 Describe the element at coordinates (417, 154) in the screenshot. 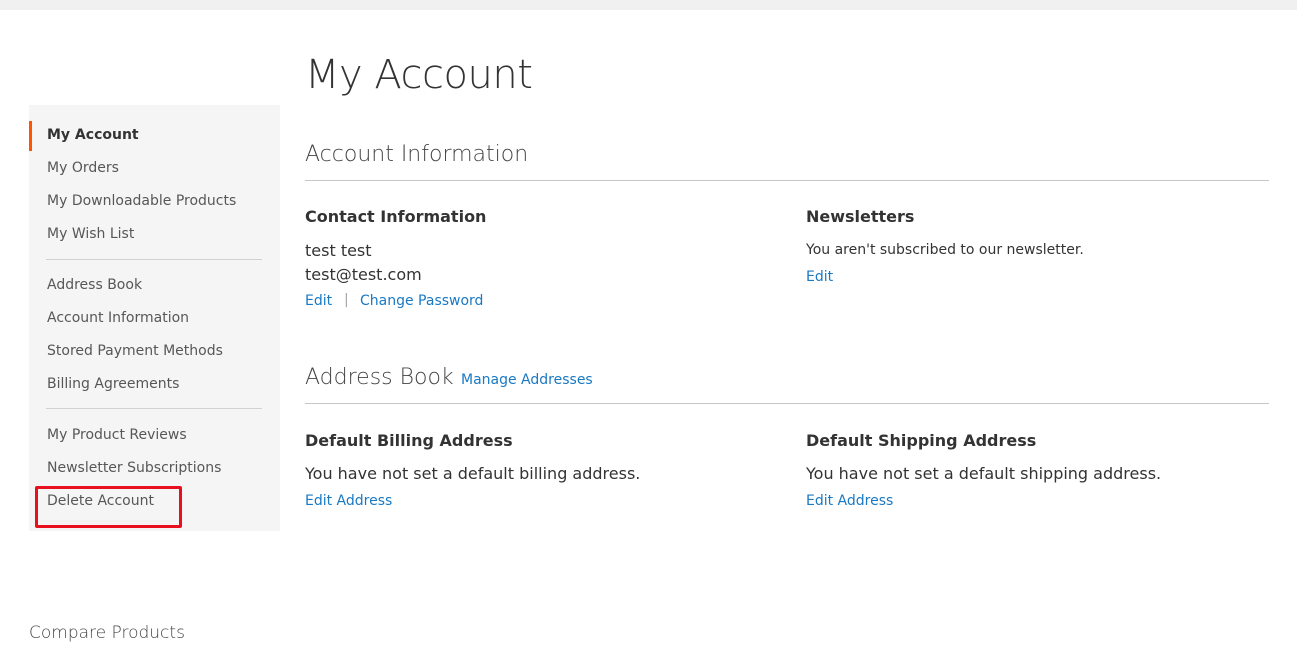

I see `account-information-title: Account Information` at that location.